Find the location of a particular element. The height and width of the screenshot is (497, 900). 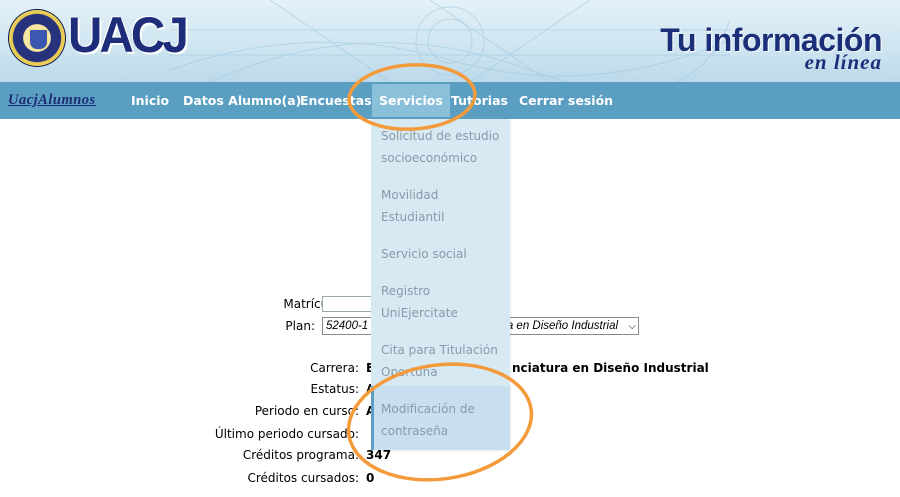

periodo-label: Periodo en curso: is located at coordinates (306, 411).